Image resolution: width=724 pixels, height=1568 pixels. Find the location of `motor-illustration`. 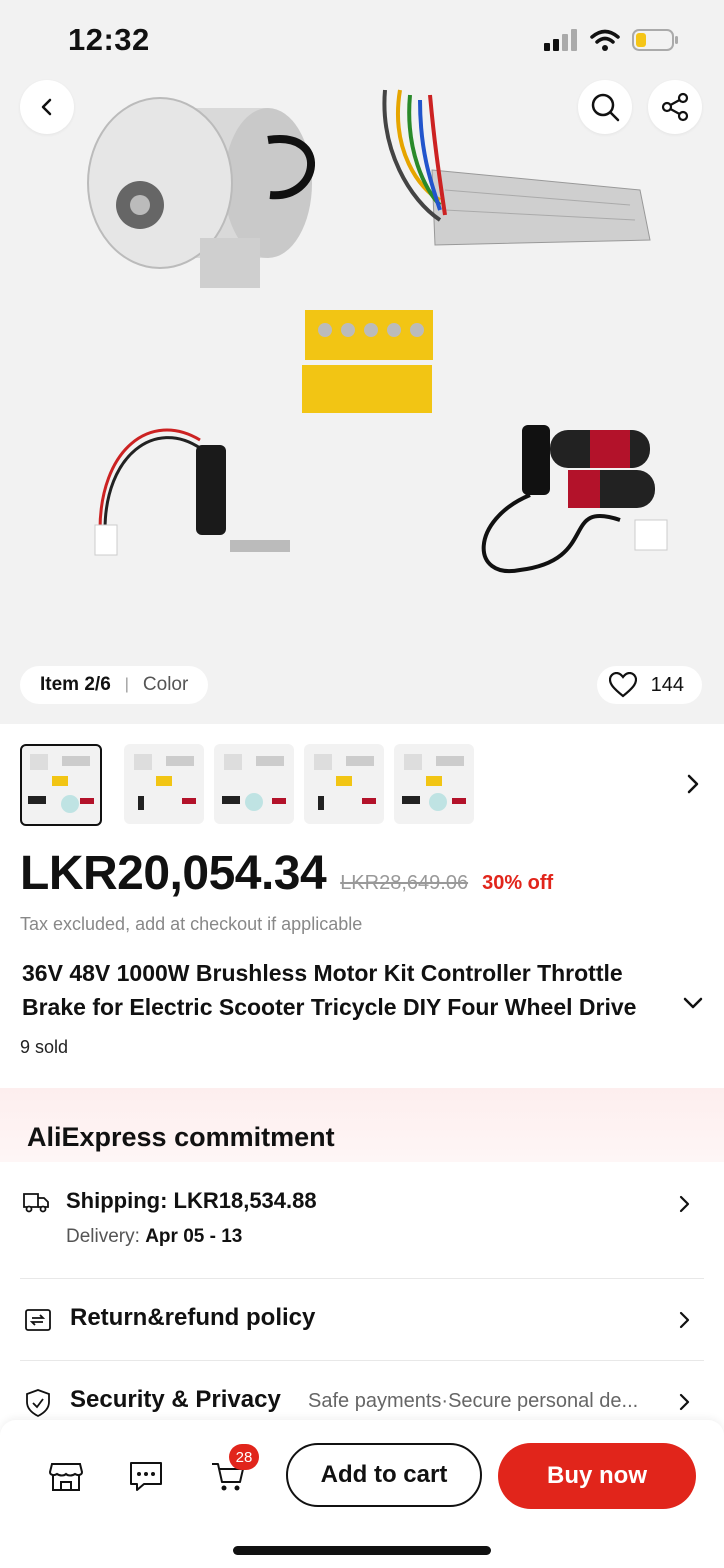

motor-illustration is located at coordinates (201, 192).